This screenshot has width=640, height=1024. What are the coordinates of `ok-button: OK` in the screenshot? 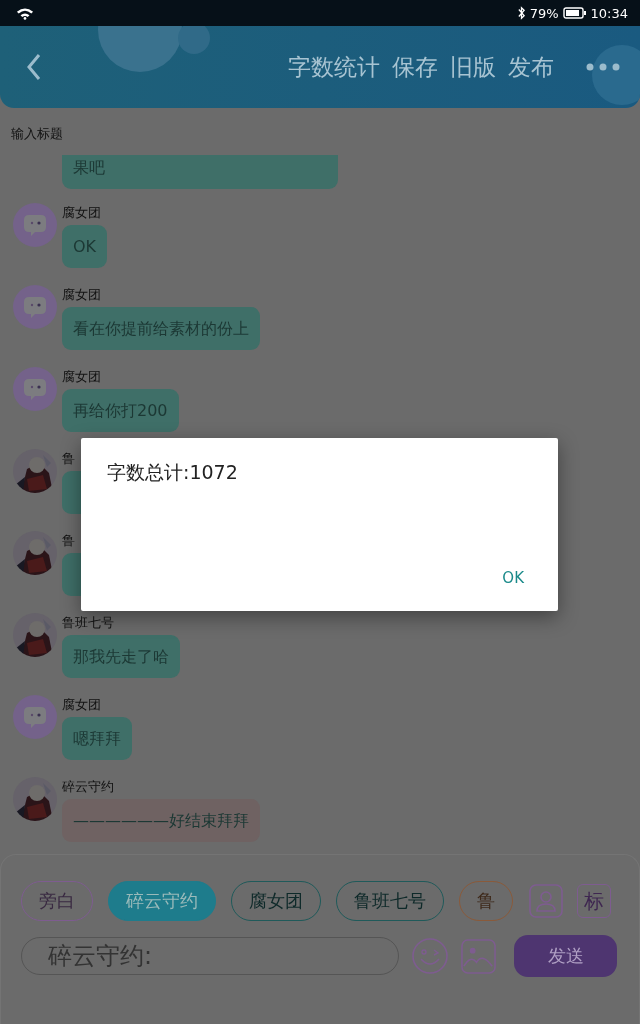 It's located at (513, 578).